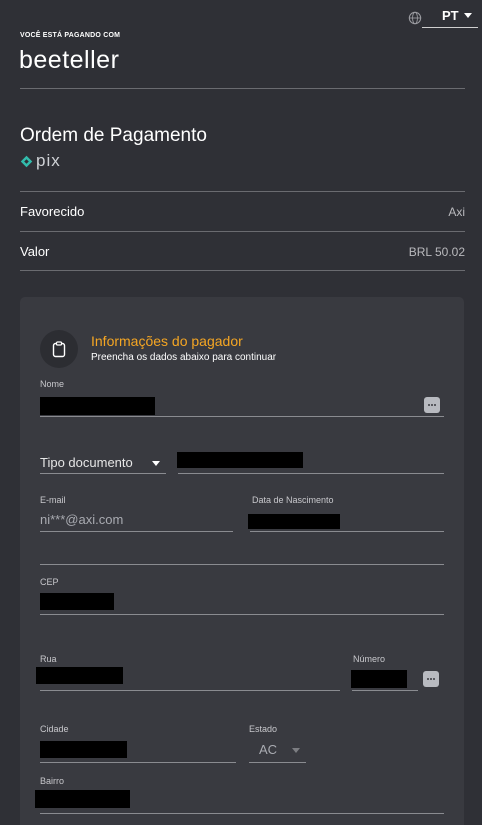 Image resolution: width=482 pixels, height=825 pixels. What do you see at coordinates (52, 781) in the screenshot?
I see `bairro-label: Bairro` at bounding box center [52, 781].